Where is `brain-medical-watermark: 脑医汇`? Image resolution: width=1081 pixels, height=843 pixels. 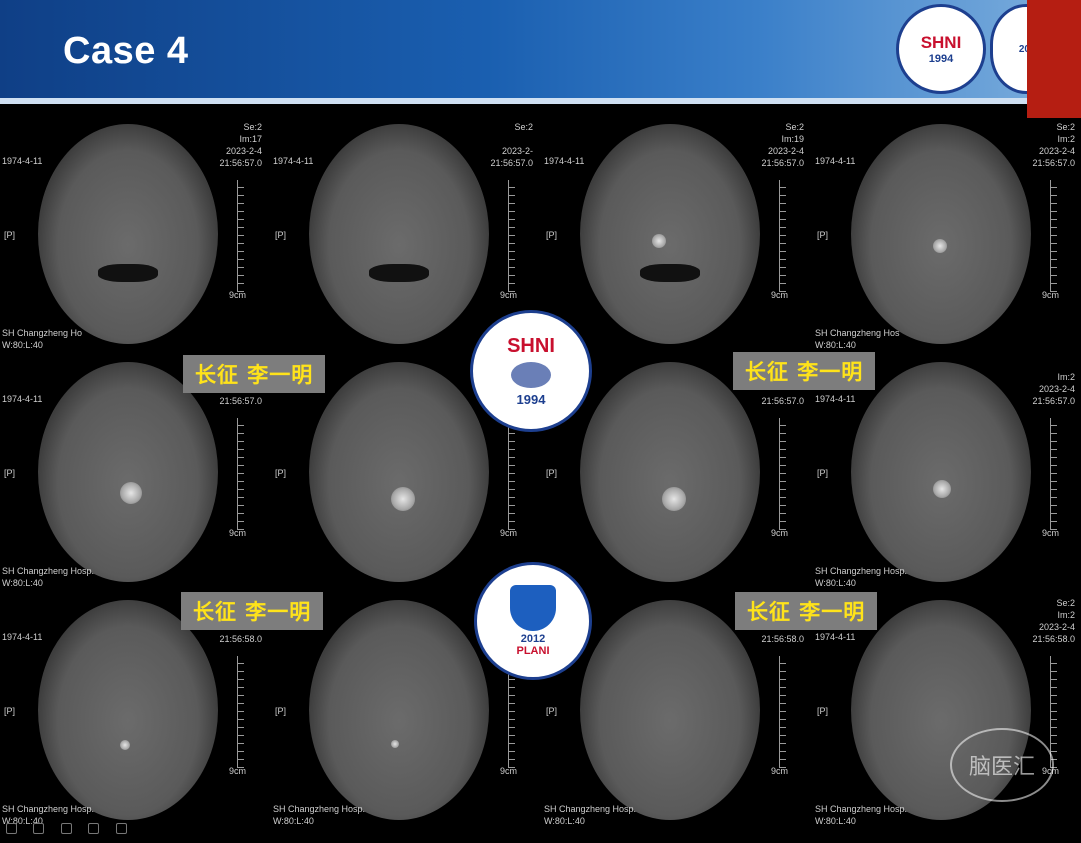 brain-medical-watermark: 脑医汇 is located at coordinates (1002, 765).